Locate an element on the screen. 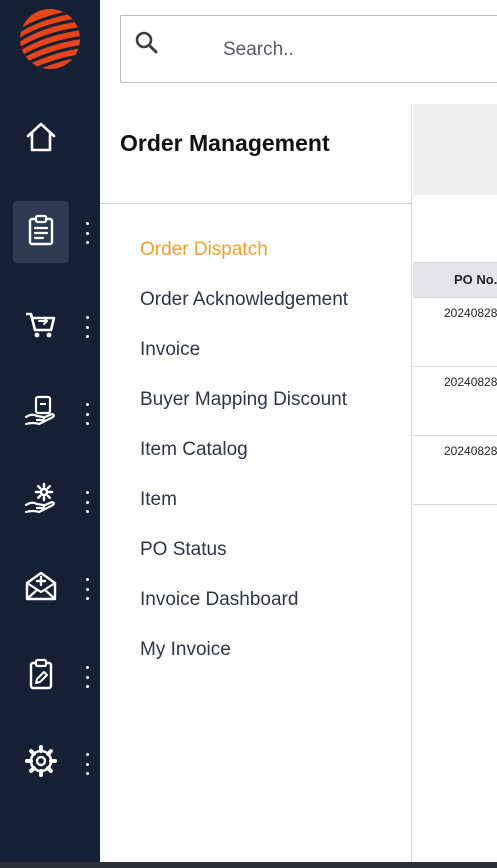 Image resolution: width=497 pixels, height=868 pixels. menu-item-item: Item is located at coordinates (244, 513).